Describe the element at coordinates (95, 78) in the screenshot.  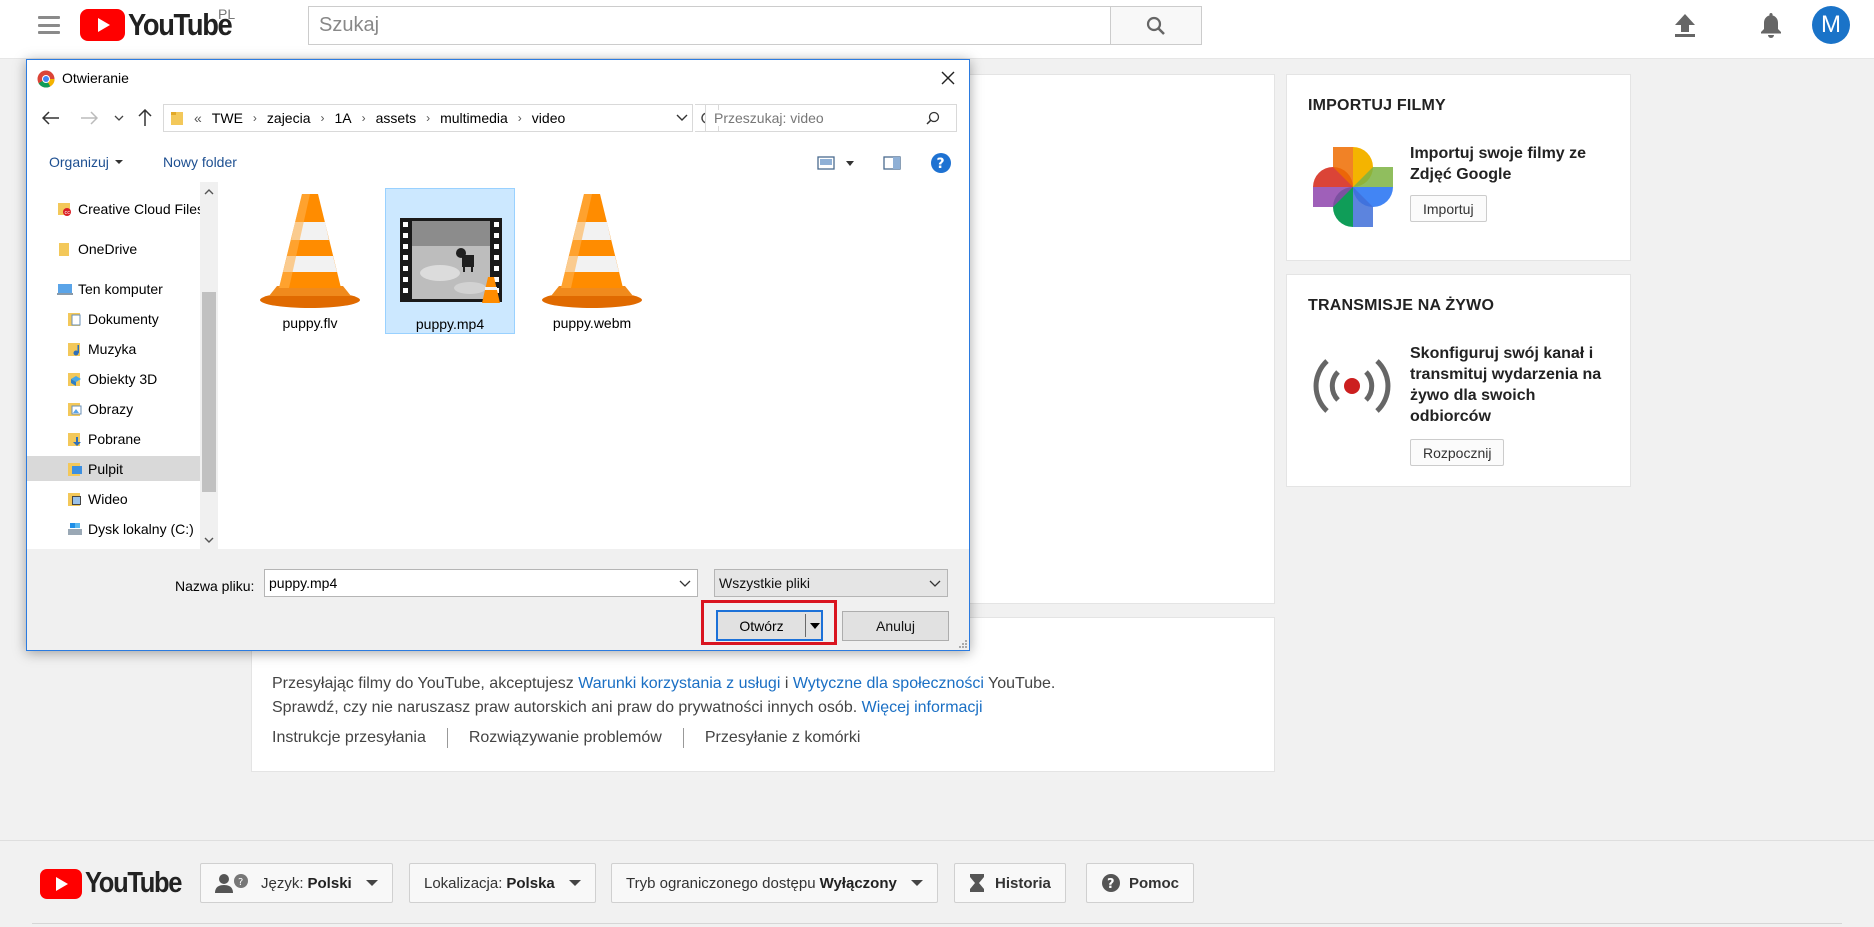
I see `dialog-title: Otwieranie` at that location.